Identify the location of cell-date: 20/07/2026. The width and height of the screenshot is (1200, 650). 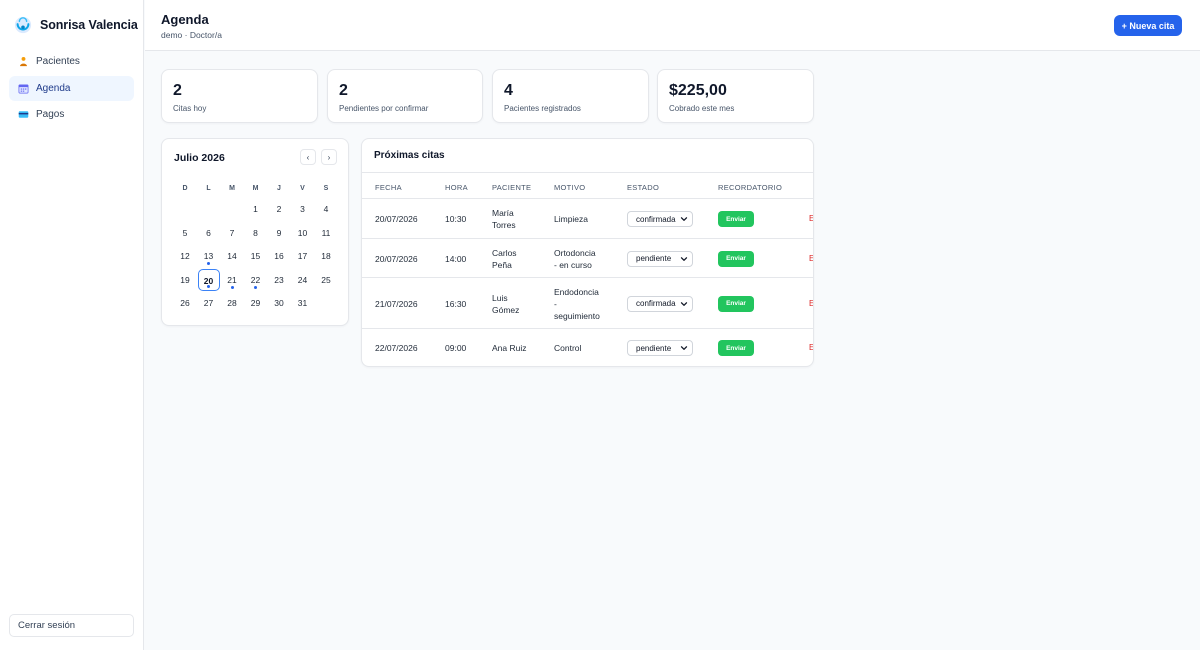
(396, 259).